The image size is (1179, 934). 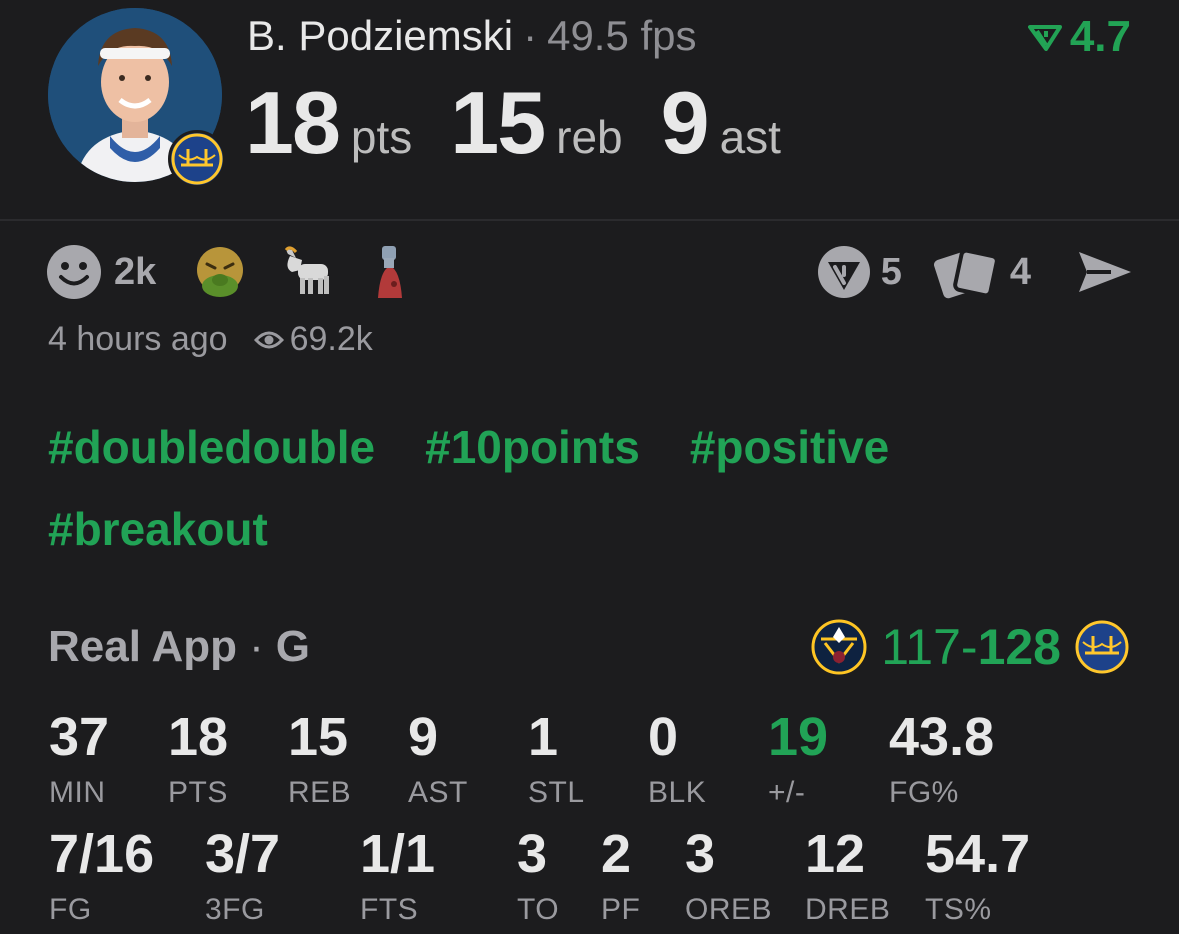 What do you see at coordinates (532, 447) in the screenshot?
I see `hashtag: #10points` at bounding box center [532, 447].